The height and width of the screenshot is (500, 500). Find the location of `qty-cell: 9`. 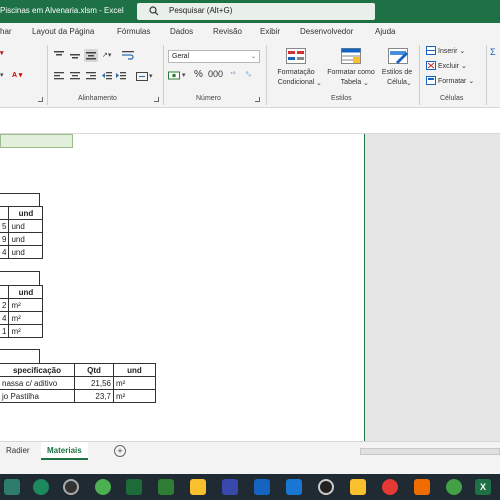

qty-cell: 9 is located at coordinates (5, 239).